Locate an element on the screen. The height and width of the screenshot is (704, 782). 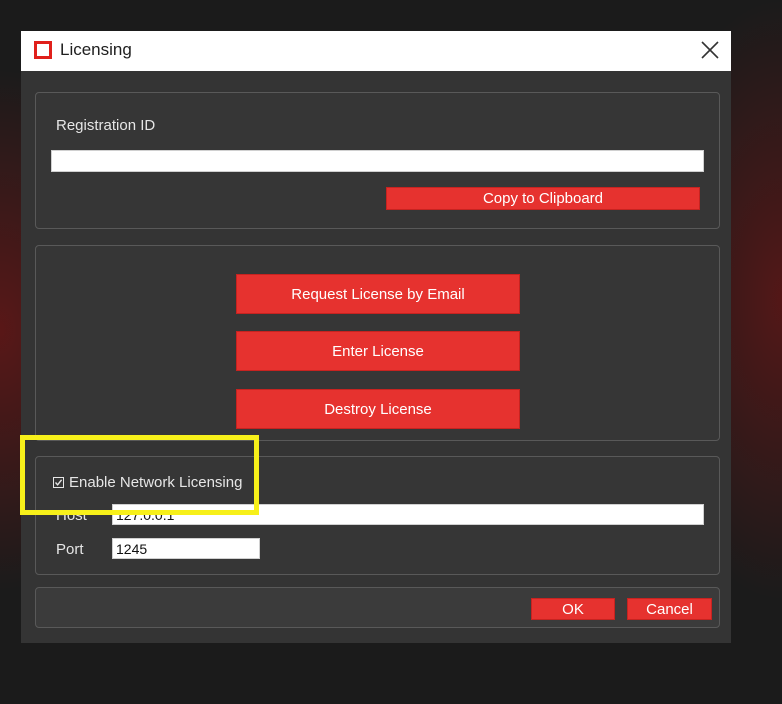
network-licensing-group: Enable Network Licensing Host Port is located at coordinates (377, 515).